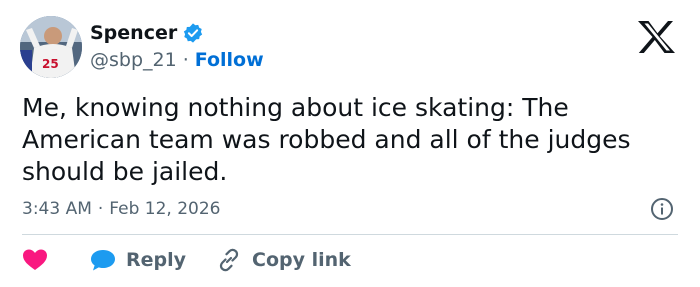 The image size is (700, 287). Describe the element at coordinates (301, 260) in the screenshot. I see `copy-link-label: Copy link` at that location.